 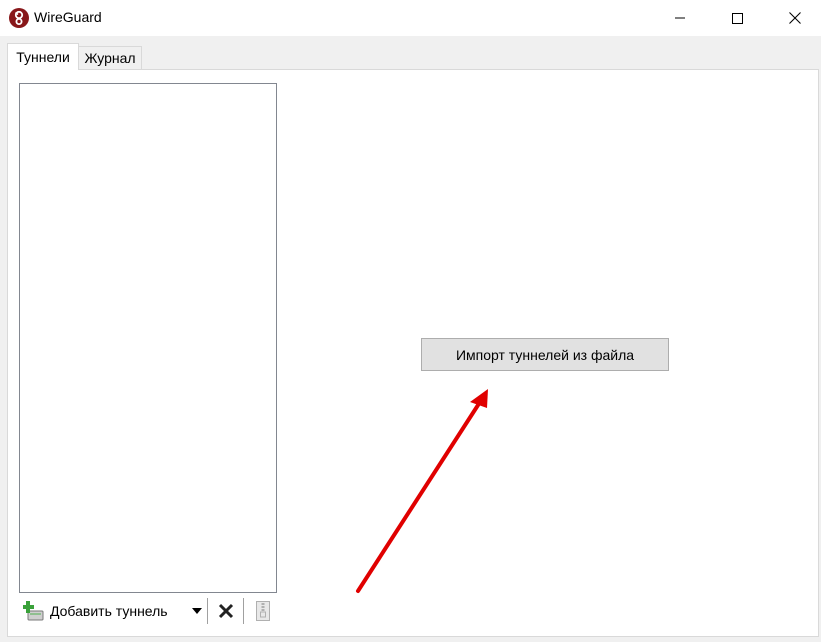 I want to click on maximize-icon, so click(x=737, y=18).